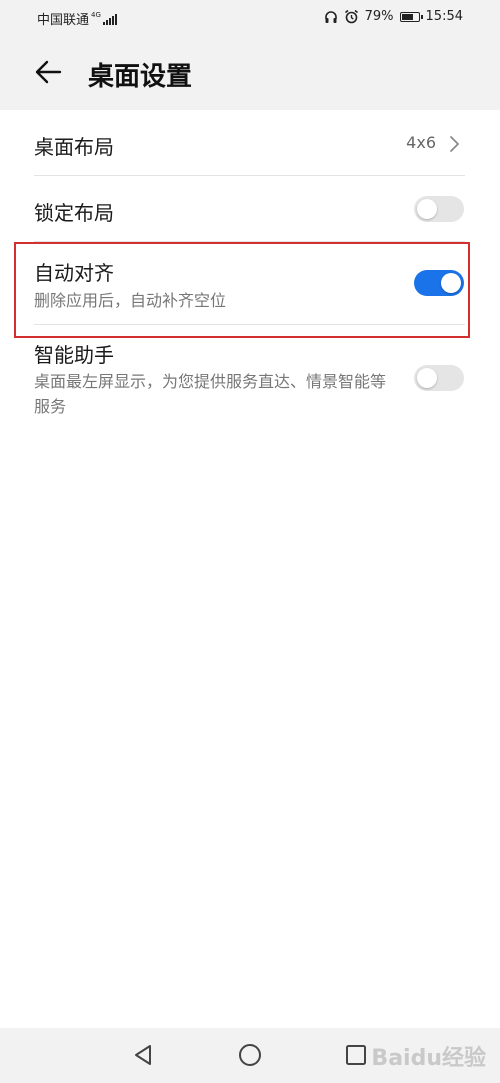 This screenshot has width=500, height=1083. I want to click on status-left: 中国联通 4G, so click(77, 18).